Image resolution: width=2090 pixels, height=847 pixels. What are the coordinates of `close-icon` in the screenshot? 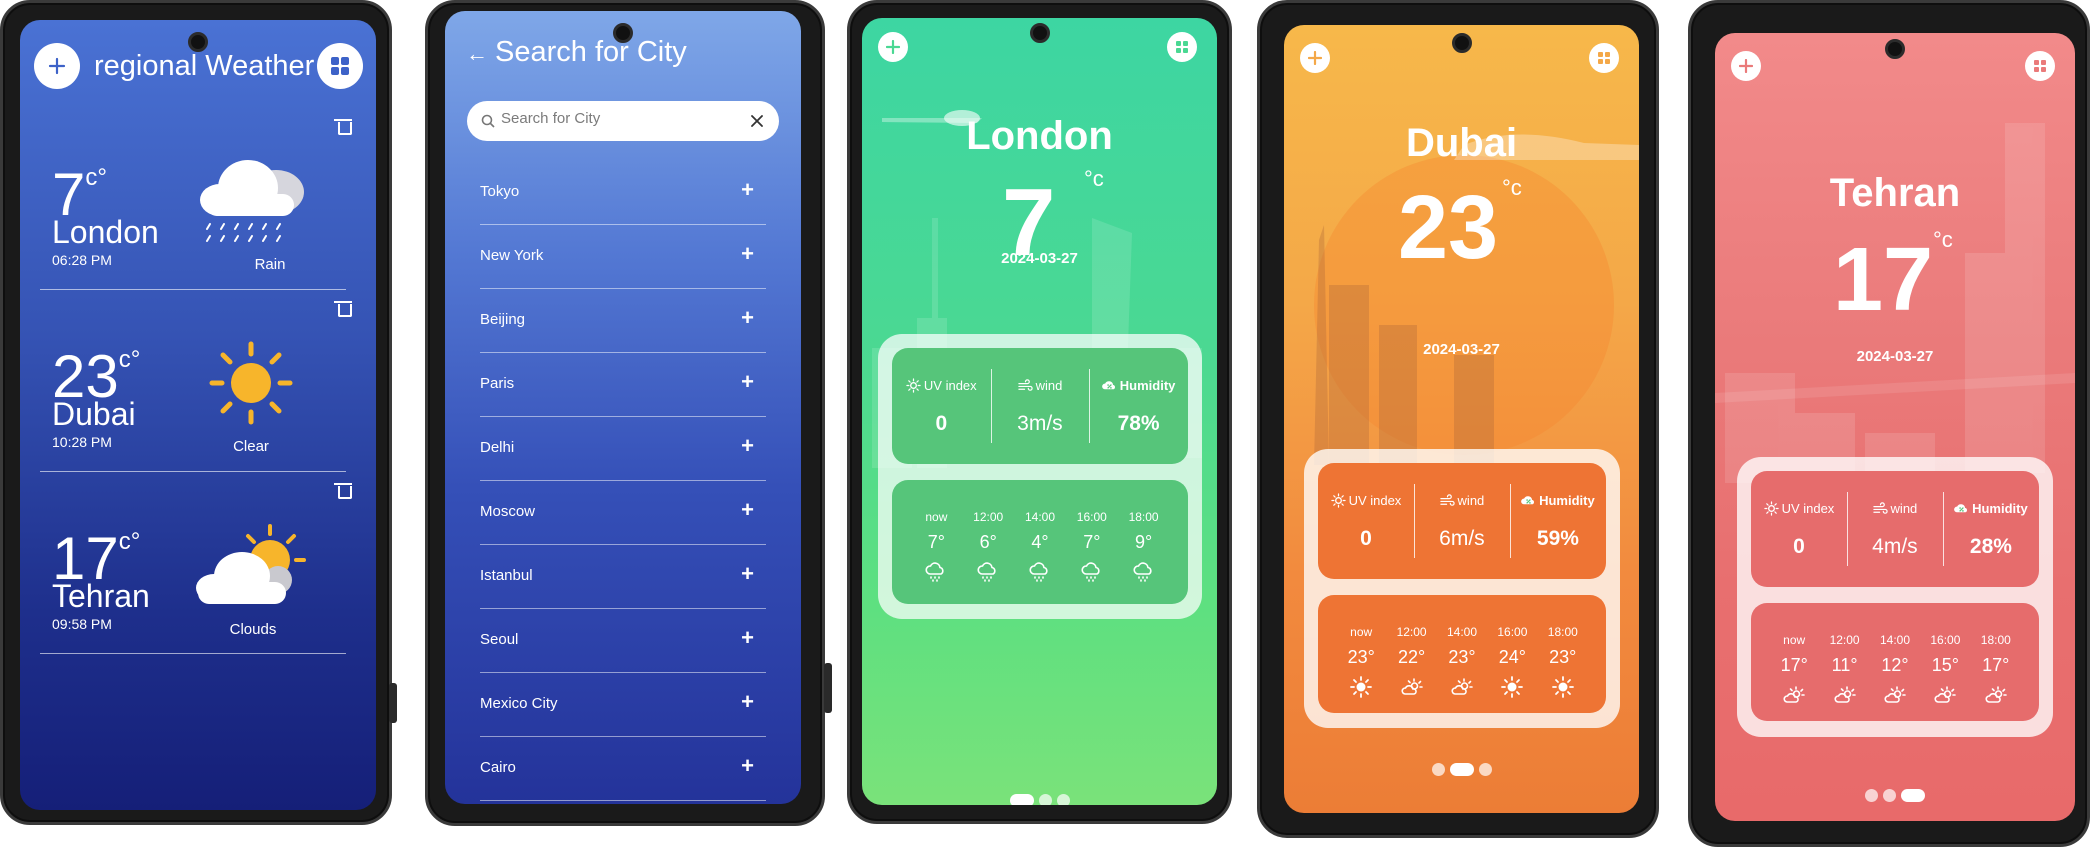 It's located at (757, 121).